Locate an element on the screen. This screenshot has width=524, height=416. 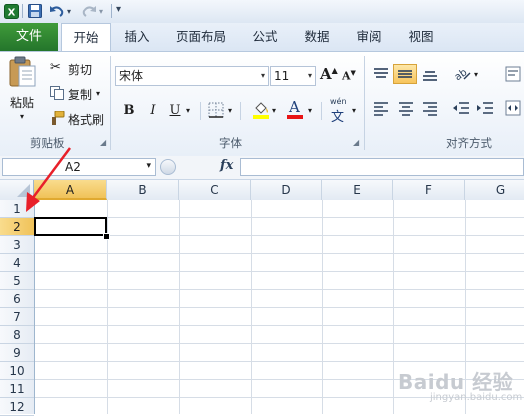
row-header-12: 12 is located at coordinates (17, 407).